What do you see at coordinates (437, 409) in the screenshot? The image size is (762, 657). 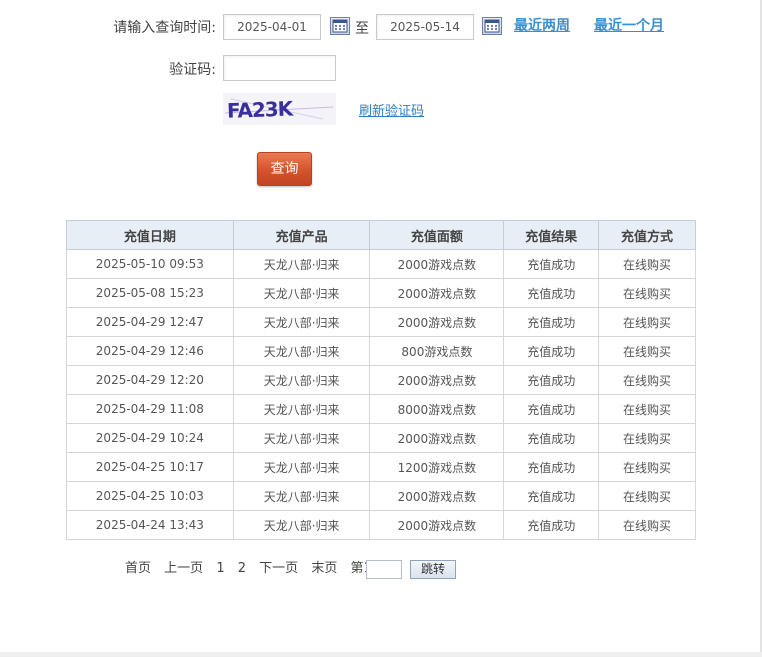 I see `cell-amount: 8000游戏点数` at bounding box center [437, 409].